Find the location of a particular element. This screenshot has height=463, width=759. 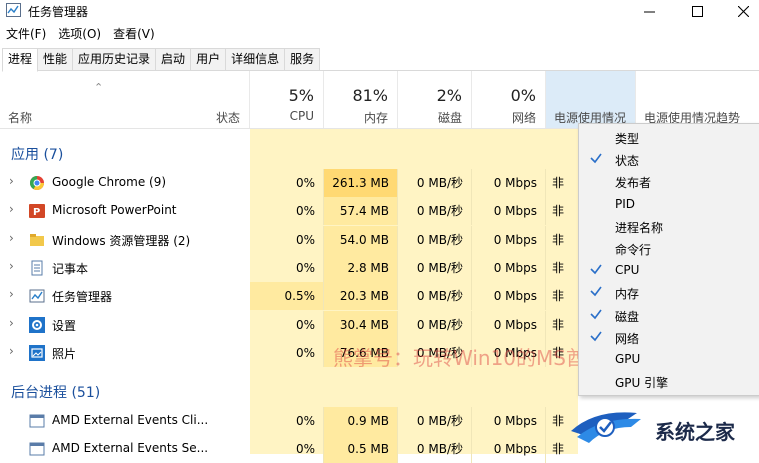

column-context-menu: 类型状态 发布者 PID 进程名称命令行 CPU 内存磁盘 网络 GPU GPU 引擎 is located at coordinates (668, 259).